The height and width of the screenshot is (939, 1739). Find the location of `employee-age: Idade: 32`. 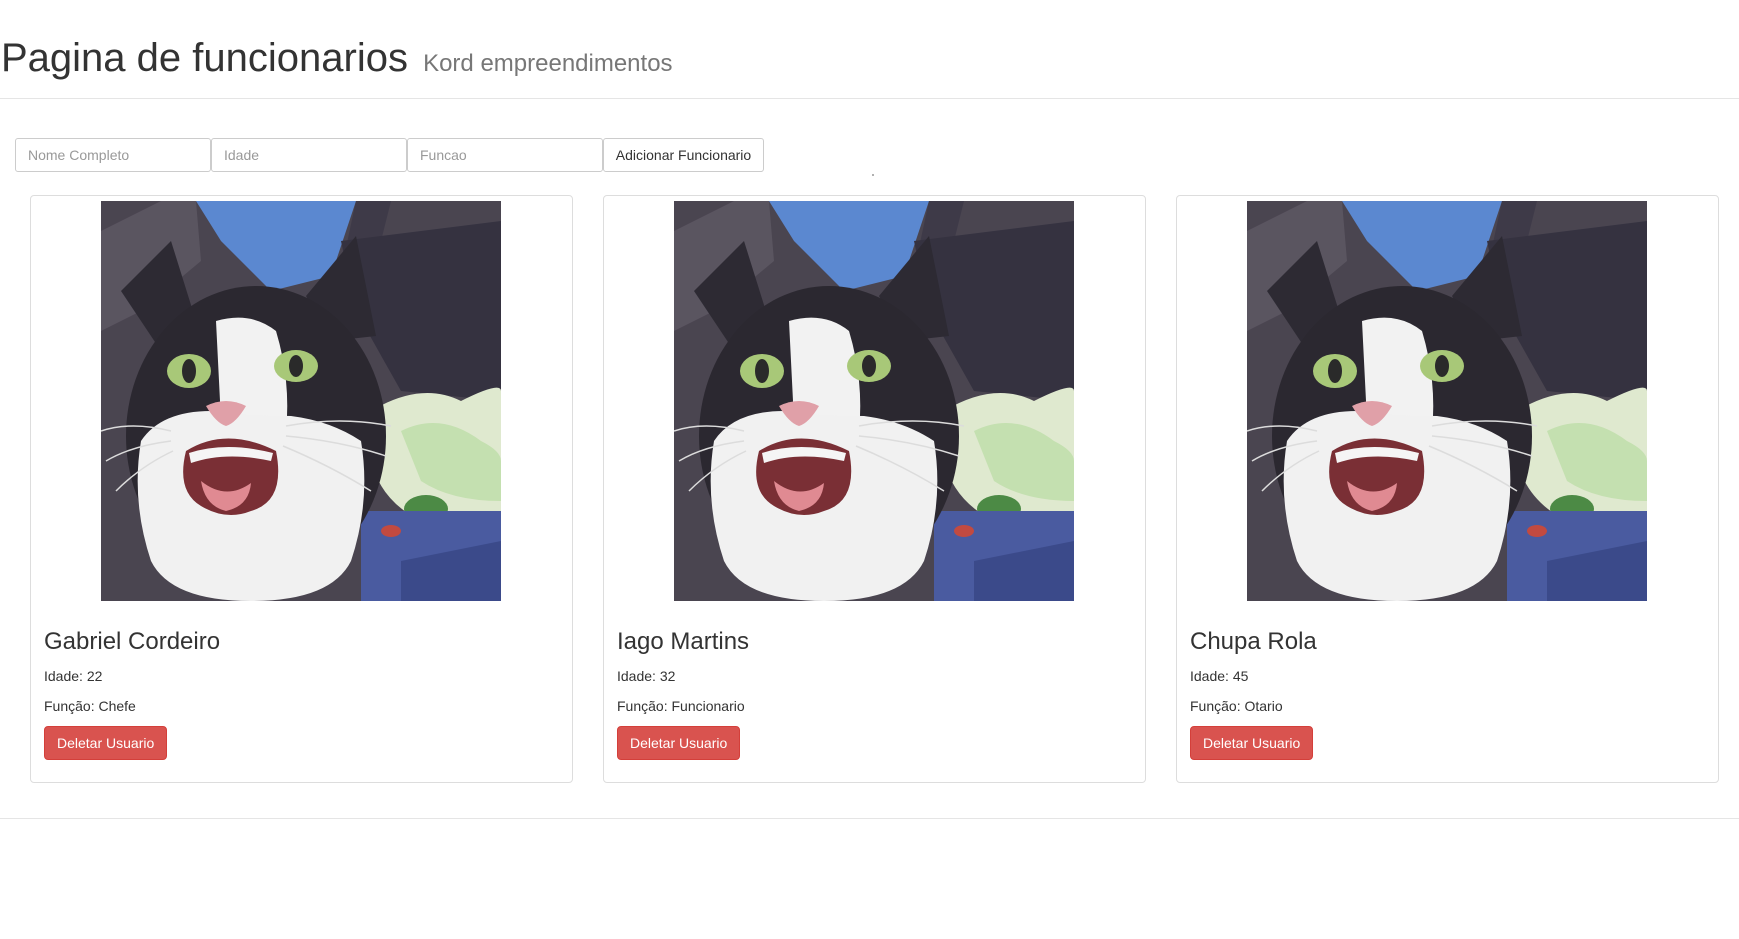

employee-age: Idade: 32 is located at coordinates (646, 676).